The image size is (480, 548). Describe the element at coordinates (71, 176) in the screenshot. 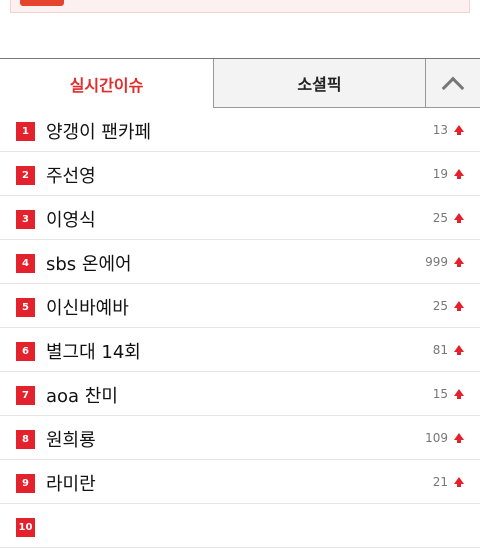

I see `keyword-text: 주선영` at that location.